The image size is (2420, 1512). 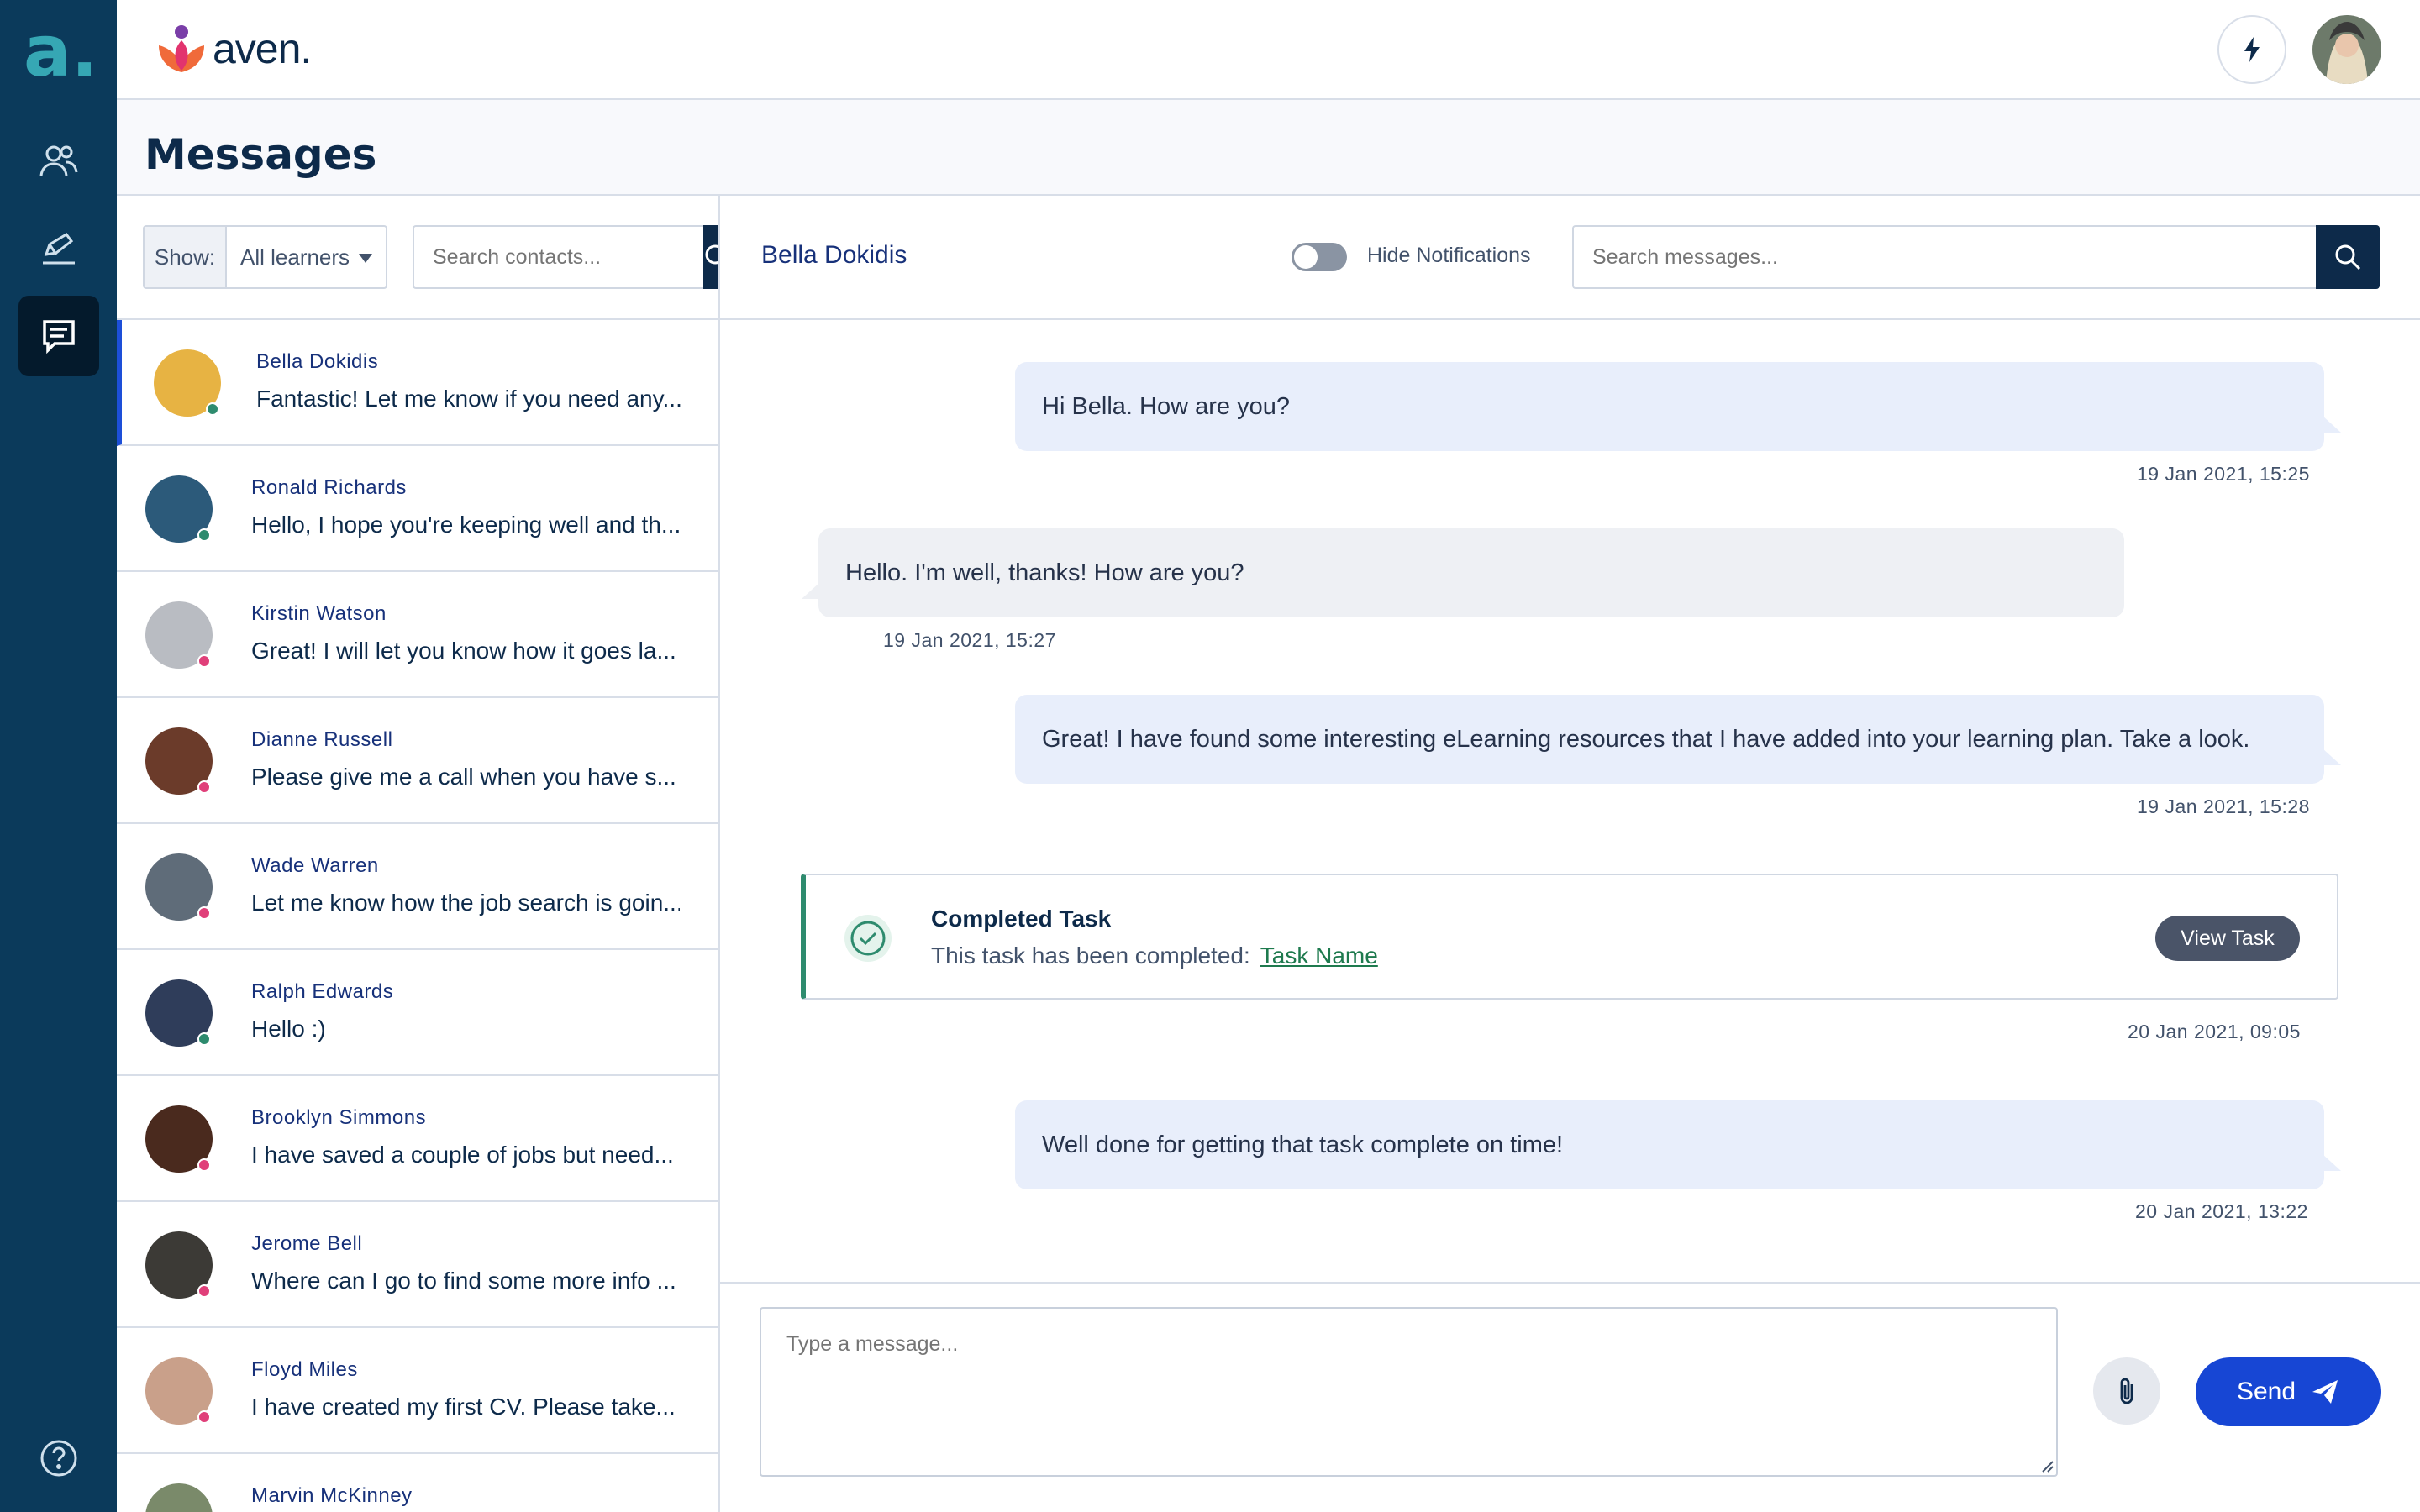 I want to click on chat-icon, so click(x=59, y=337).